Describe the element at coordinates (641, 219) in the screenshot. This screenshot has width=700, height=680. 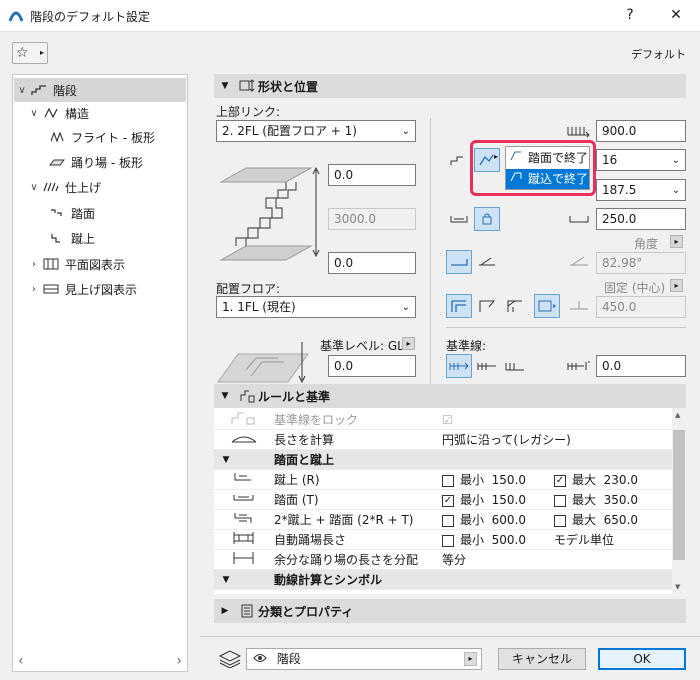
I see `tread-depth-field: 250.0` at that location.